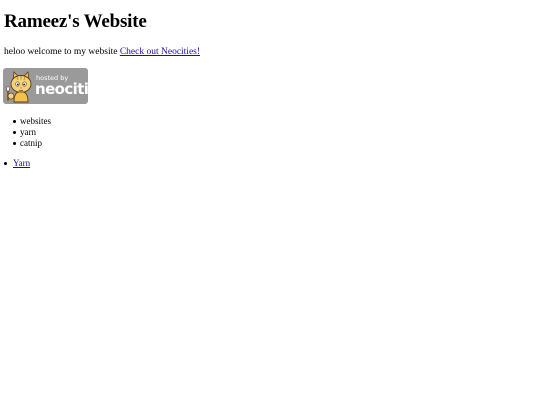  I want to click on list-item: websites, so click(32, 121).